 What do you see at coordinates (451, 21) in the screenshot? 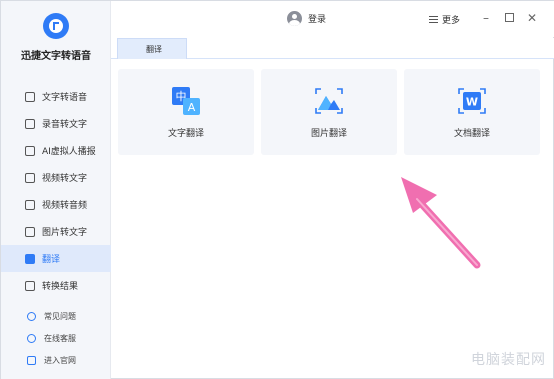
I see `more-label: 更多` at bounding box center [451, 21].